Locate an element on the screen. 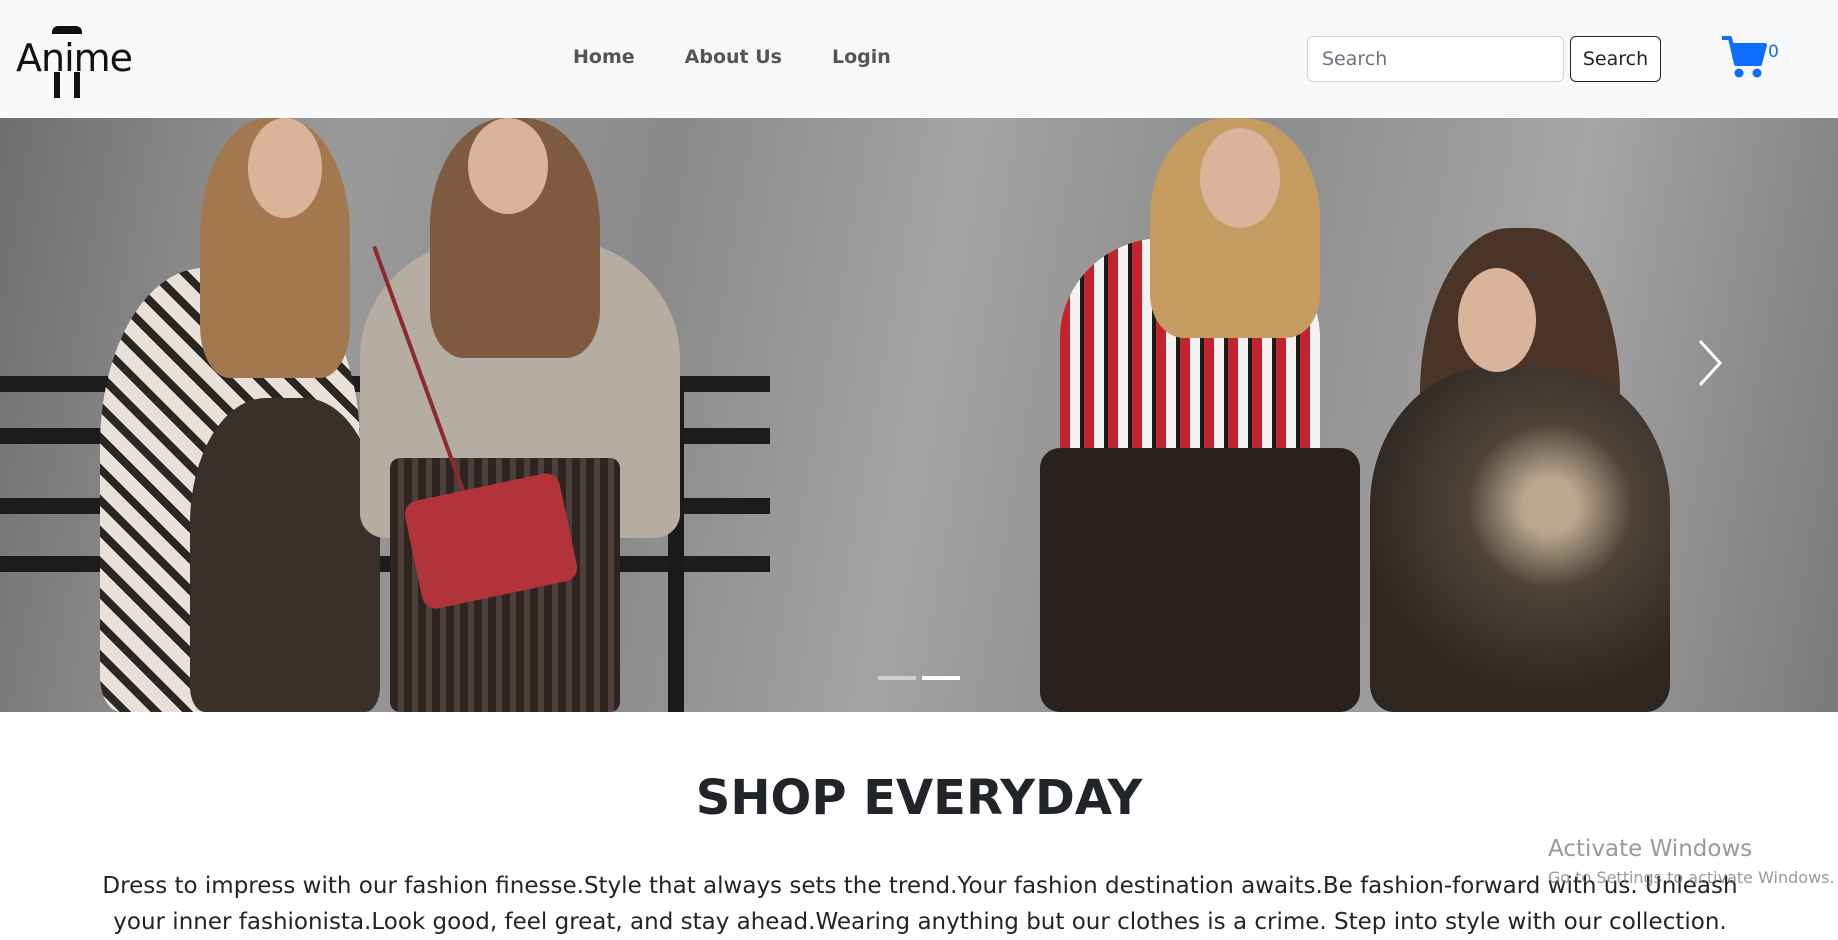  cart-count-badge: 0 is located at coordinates (1773, 52).